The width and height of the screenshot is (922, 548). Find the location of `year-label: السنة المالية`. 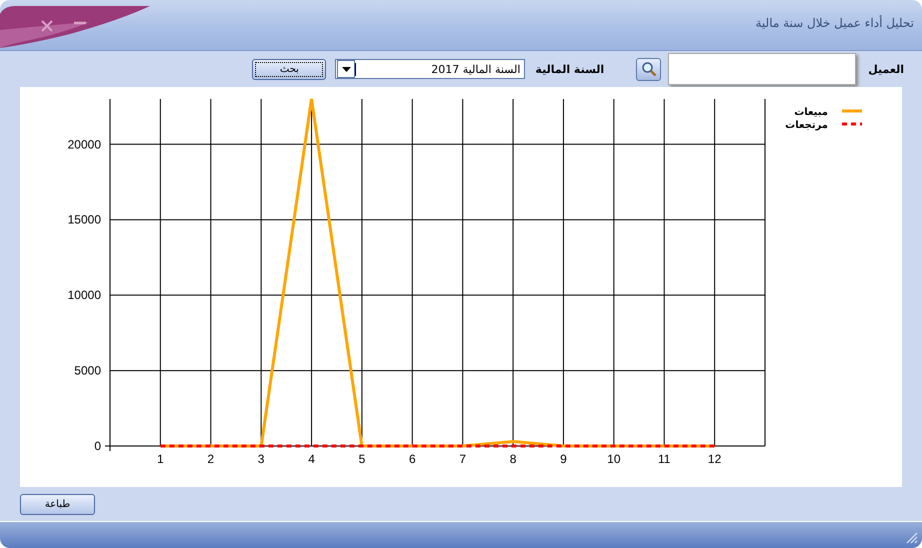

year-label: السنة المالية is located at coordinates (569, 69).